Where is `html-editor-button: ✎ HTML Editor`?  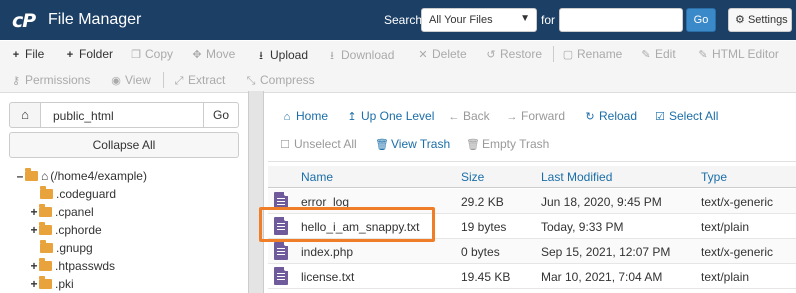
html-editor-button: ✎ HTML Editor is located at coordinates (737, 54).